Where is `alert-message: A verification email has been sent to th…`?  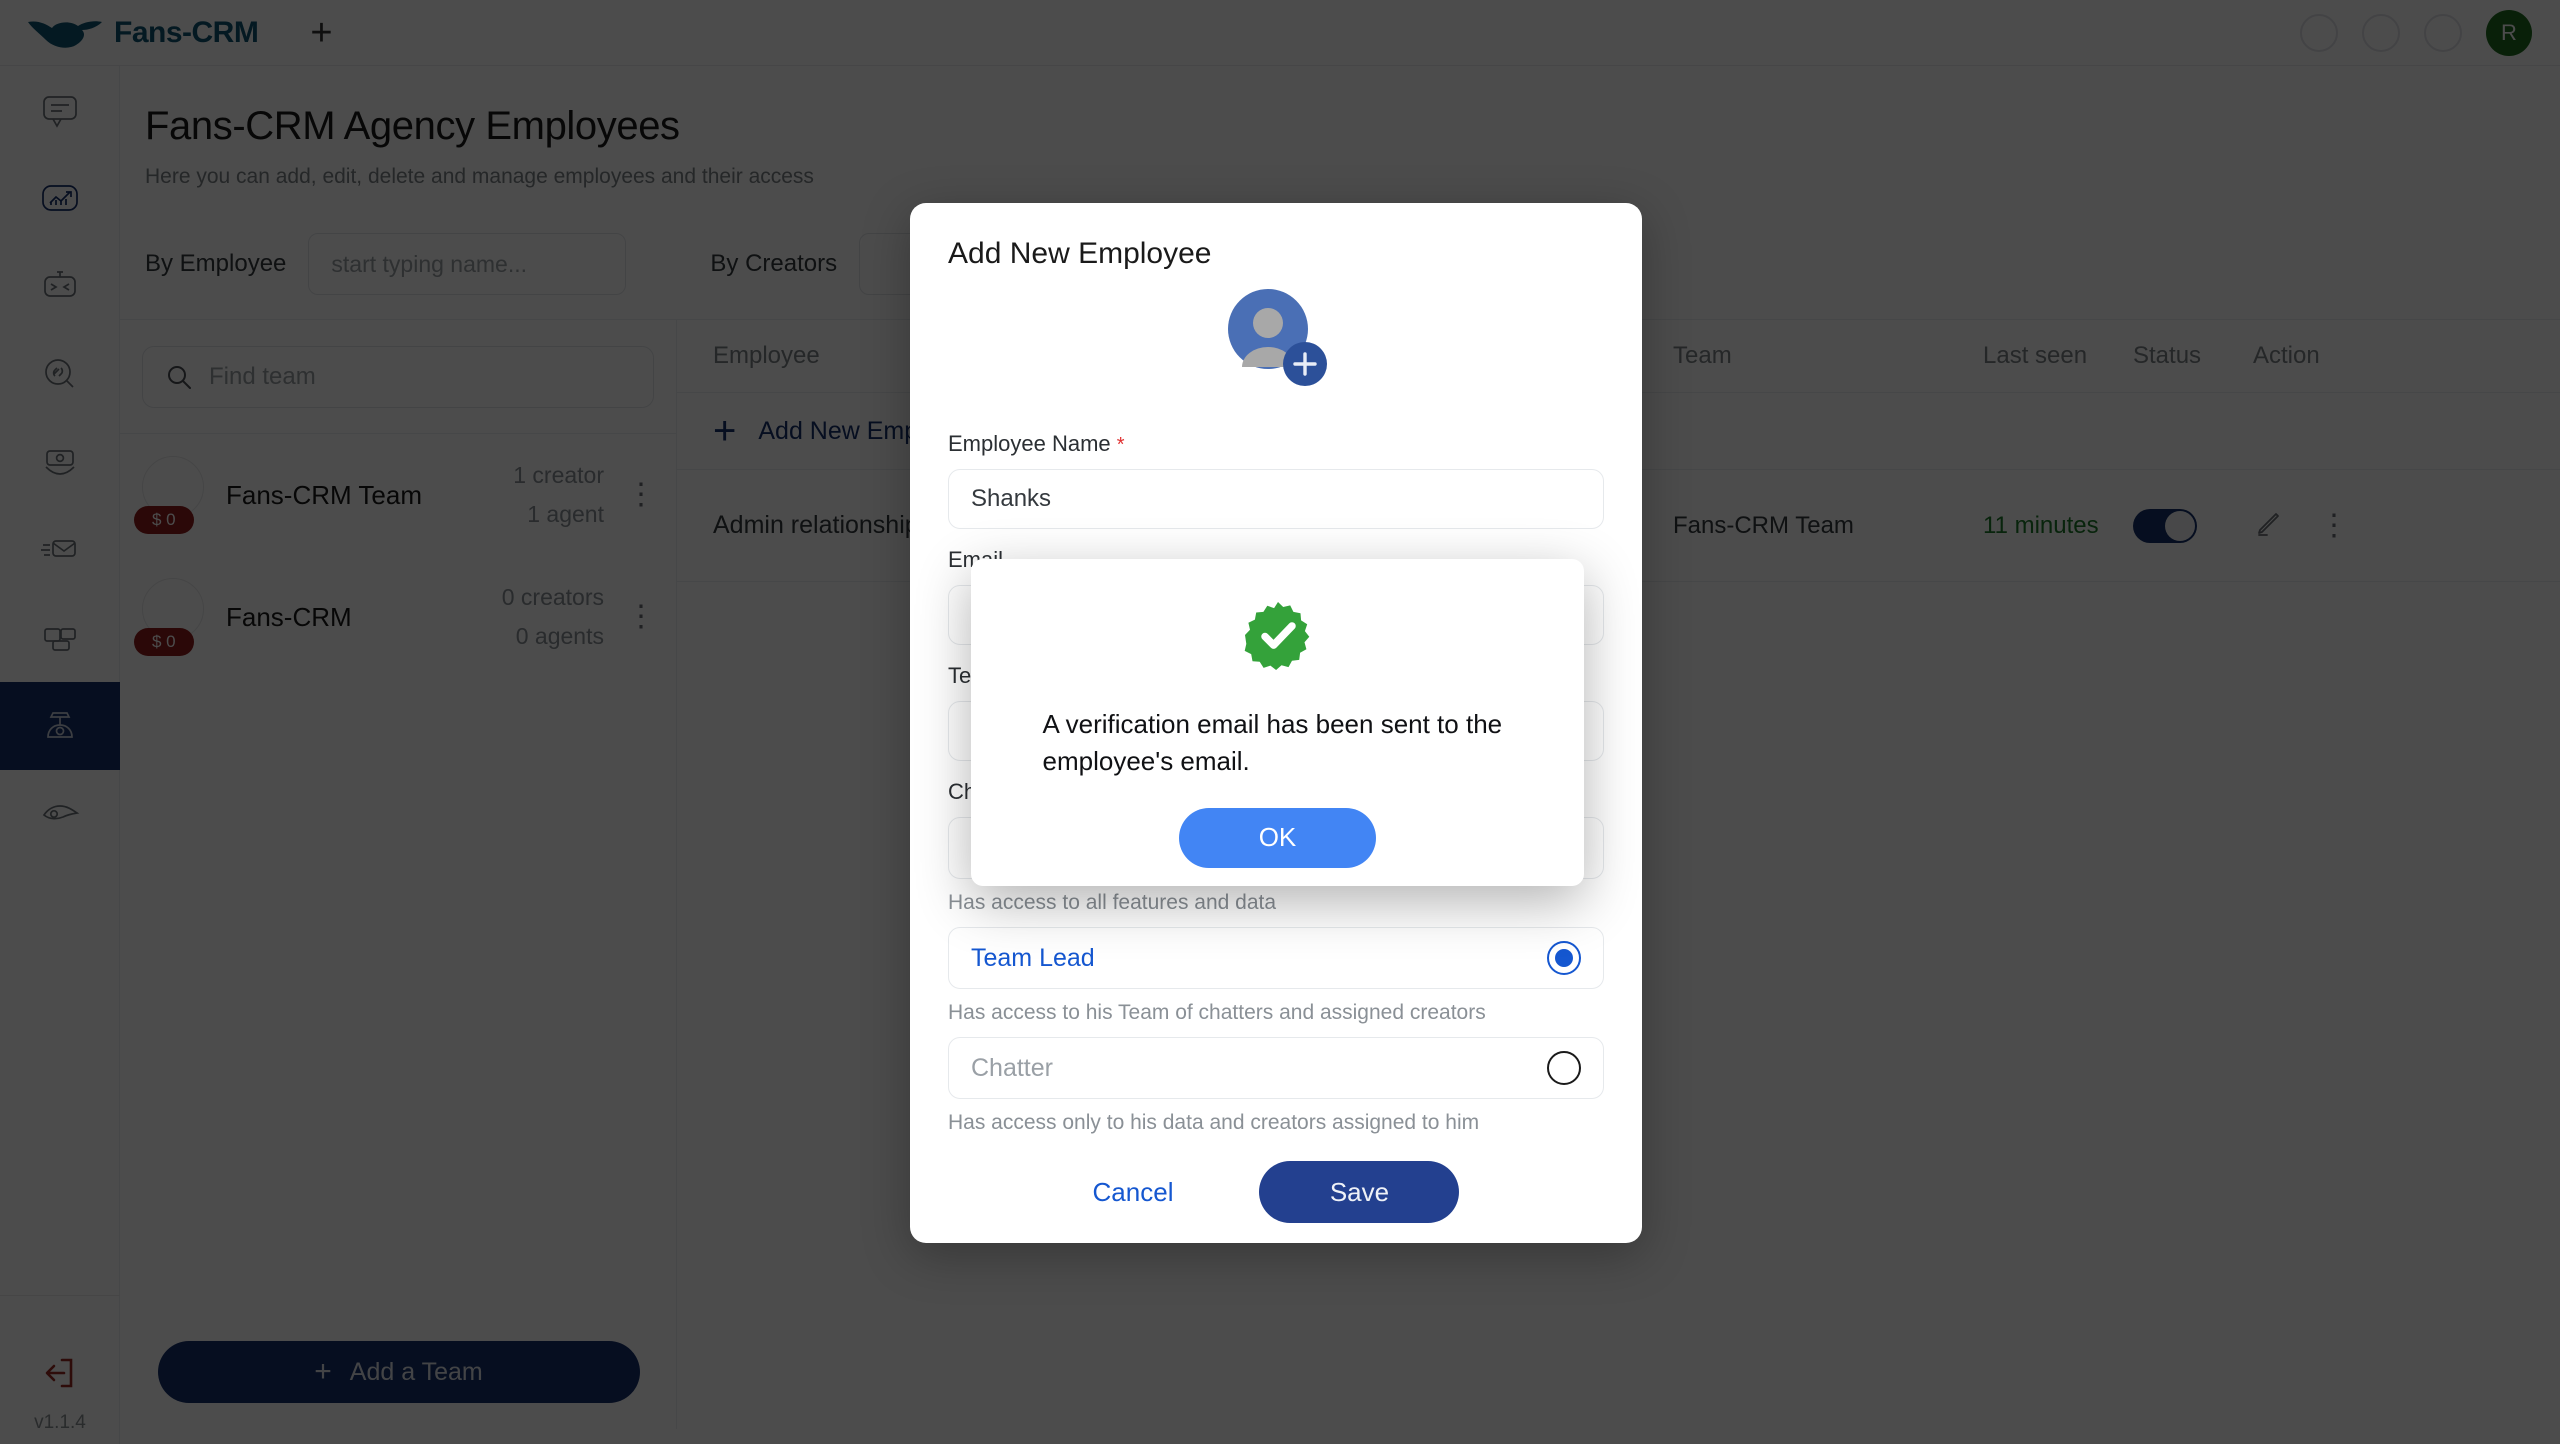
alert-message: A verification email has been sent to th… is located at coordinates (1272, 742).